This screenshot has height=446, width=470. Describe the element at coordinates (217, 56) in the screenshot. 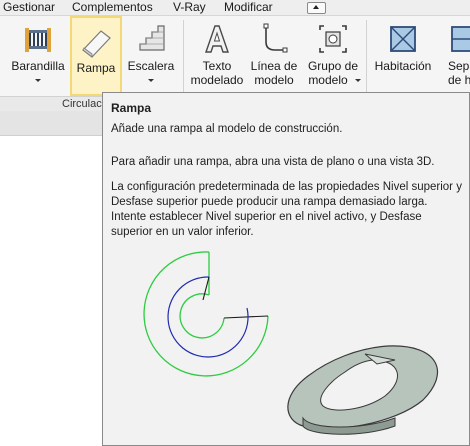

I see `model-text-button: Texto modelado` at that location.